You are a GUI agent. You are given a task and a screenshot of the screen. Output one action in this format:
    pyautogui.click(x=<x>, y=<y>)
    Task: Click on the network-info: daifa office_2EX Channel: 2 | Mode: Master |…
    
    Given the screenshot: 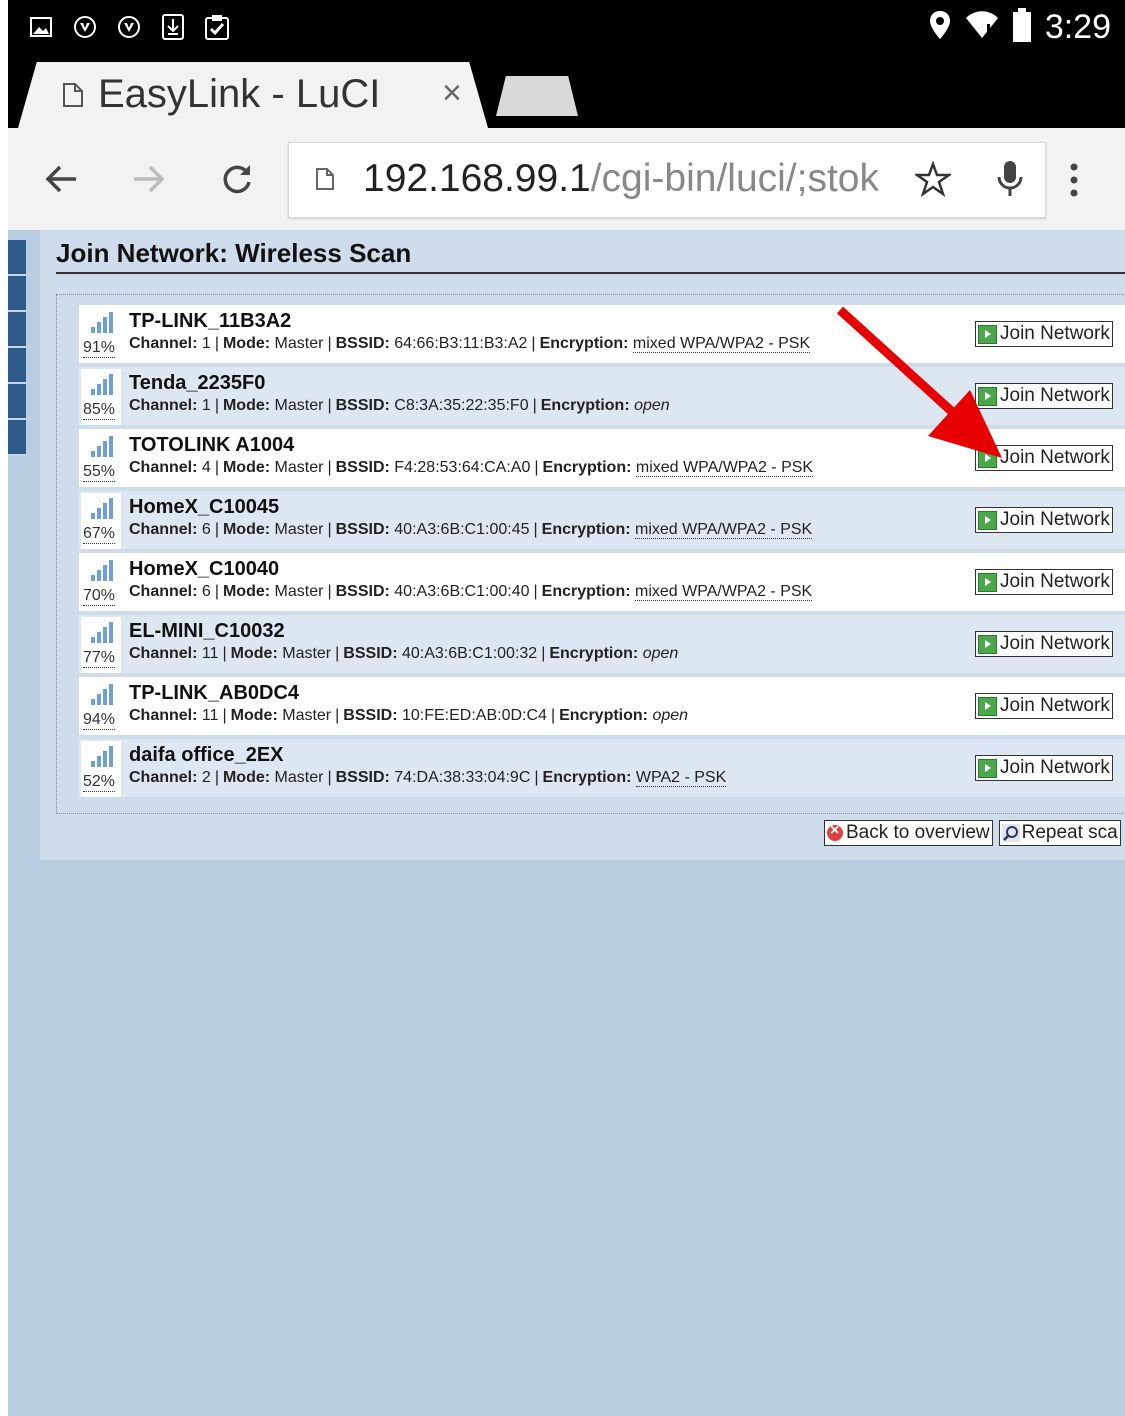 What is the action you would take?
    pyautogui.click(x=549, y=770)
    